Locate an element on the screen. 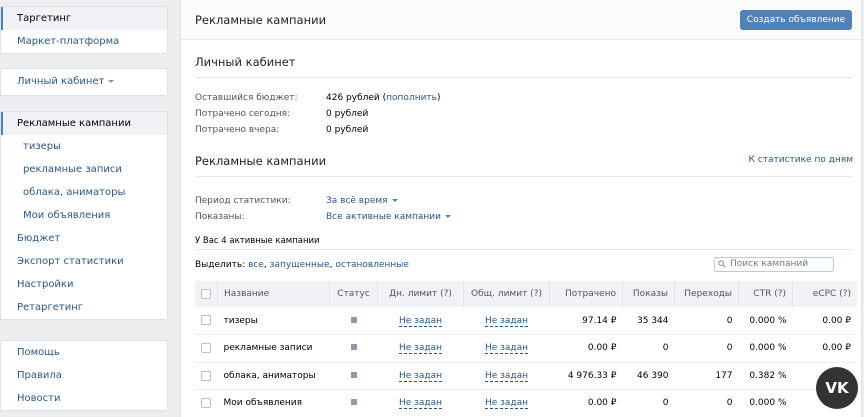 The height and width of the screenshot is (417, 864). budget-value: 426 рублей is located at coordinates (353, 98).